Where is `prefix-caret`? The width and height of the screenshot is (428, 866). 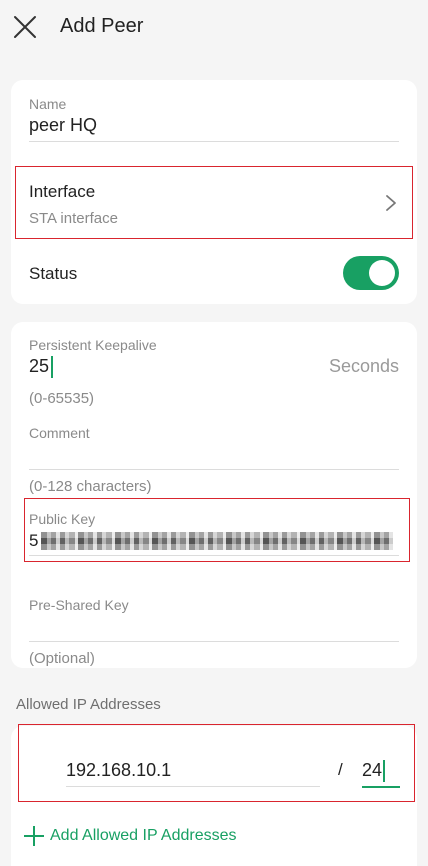 prefix-caret is located at coordinates (384, 771).